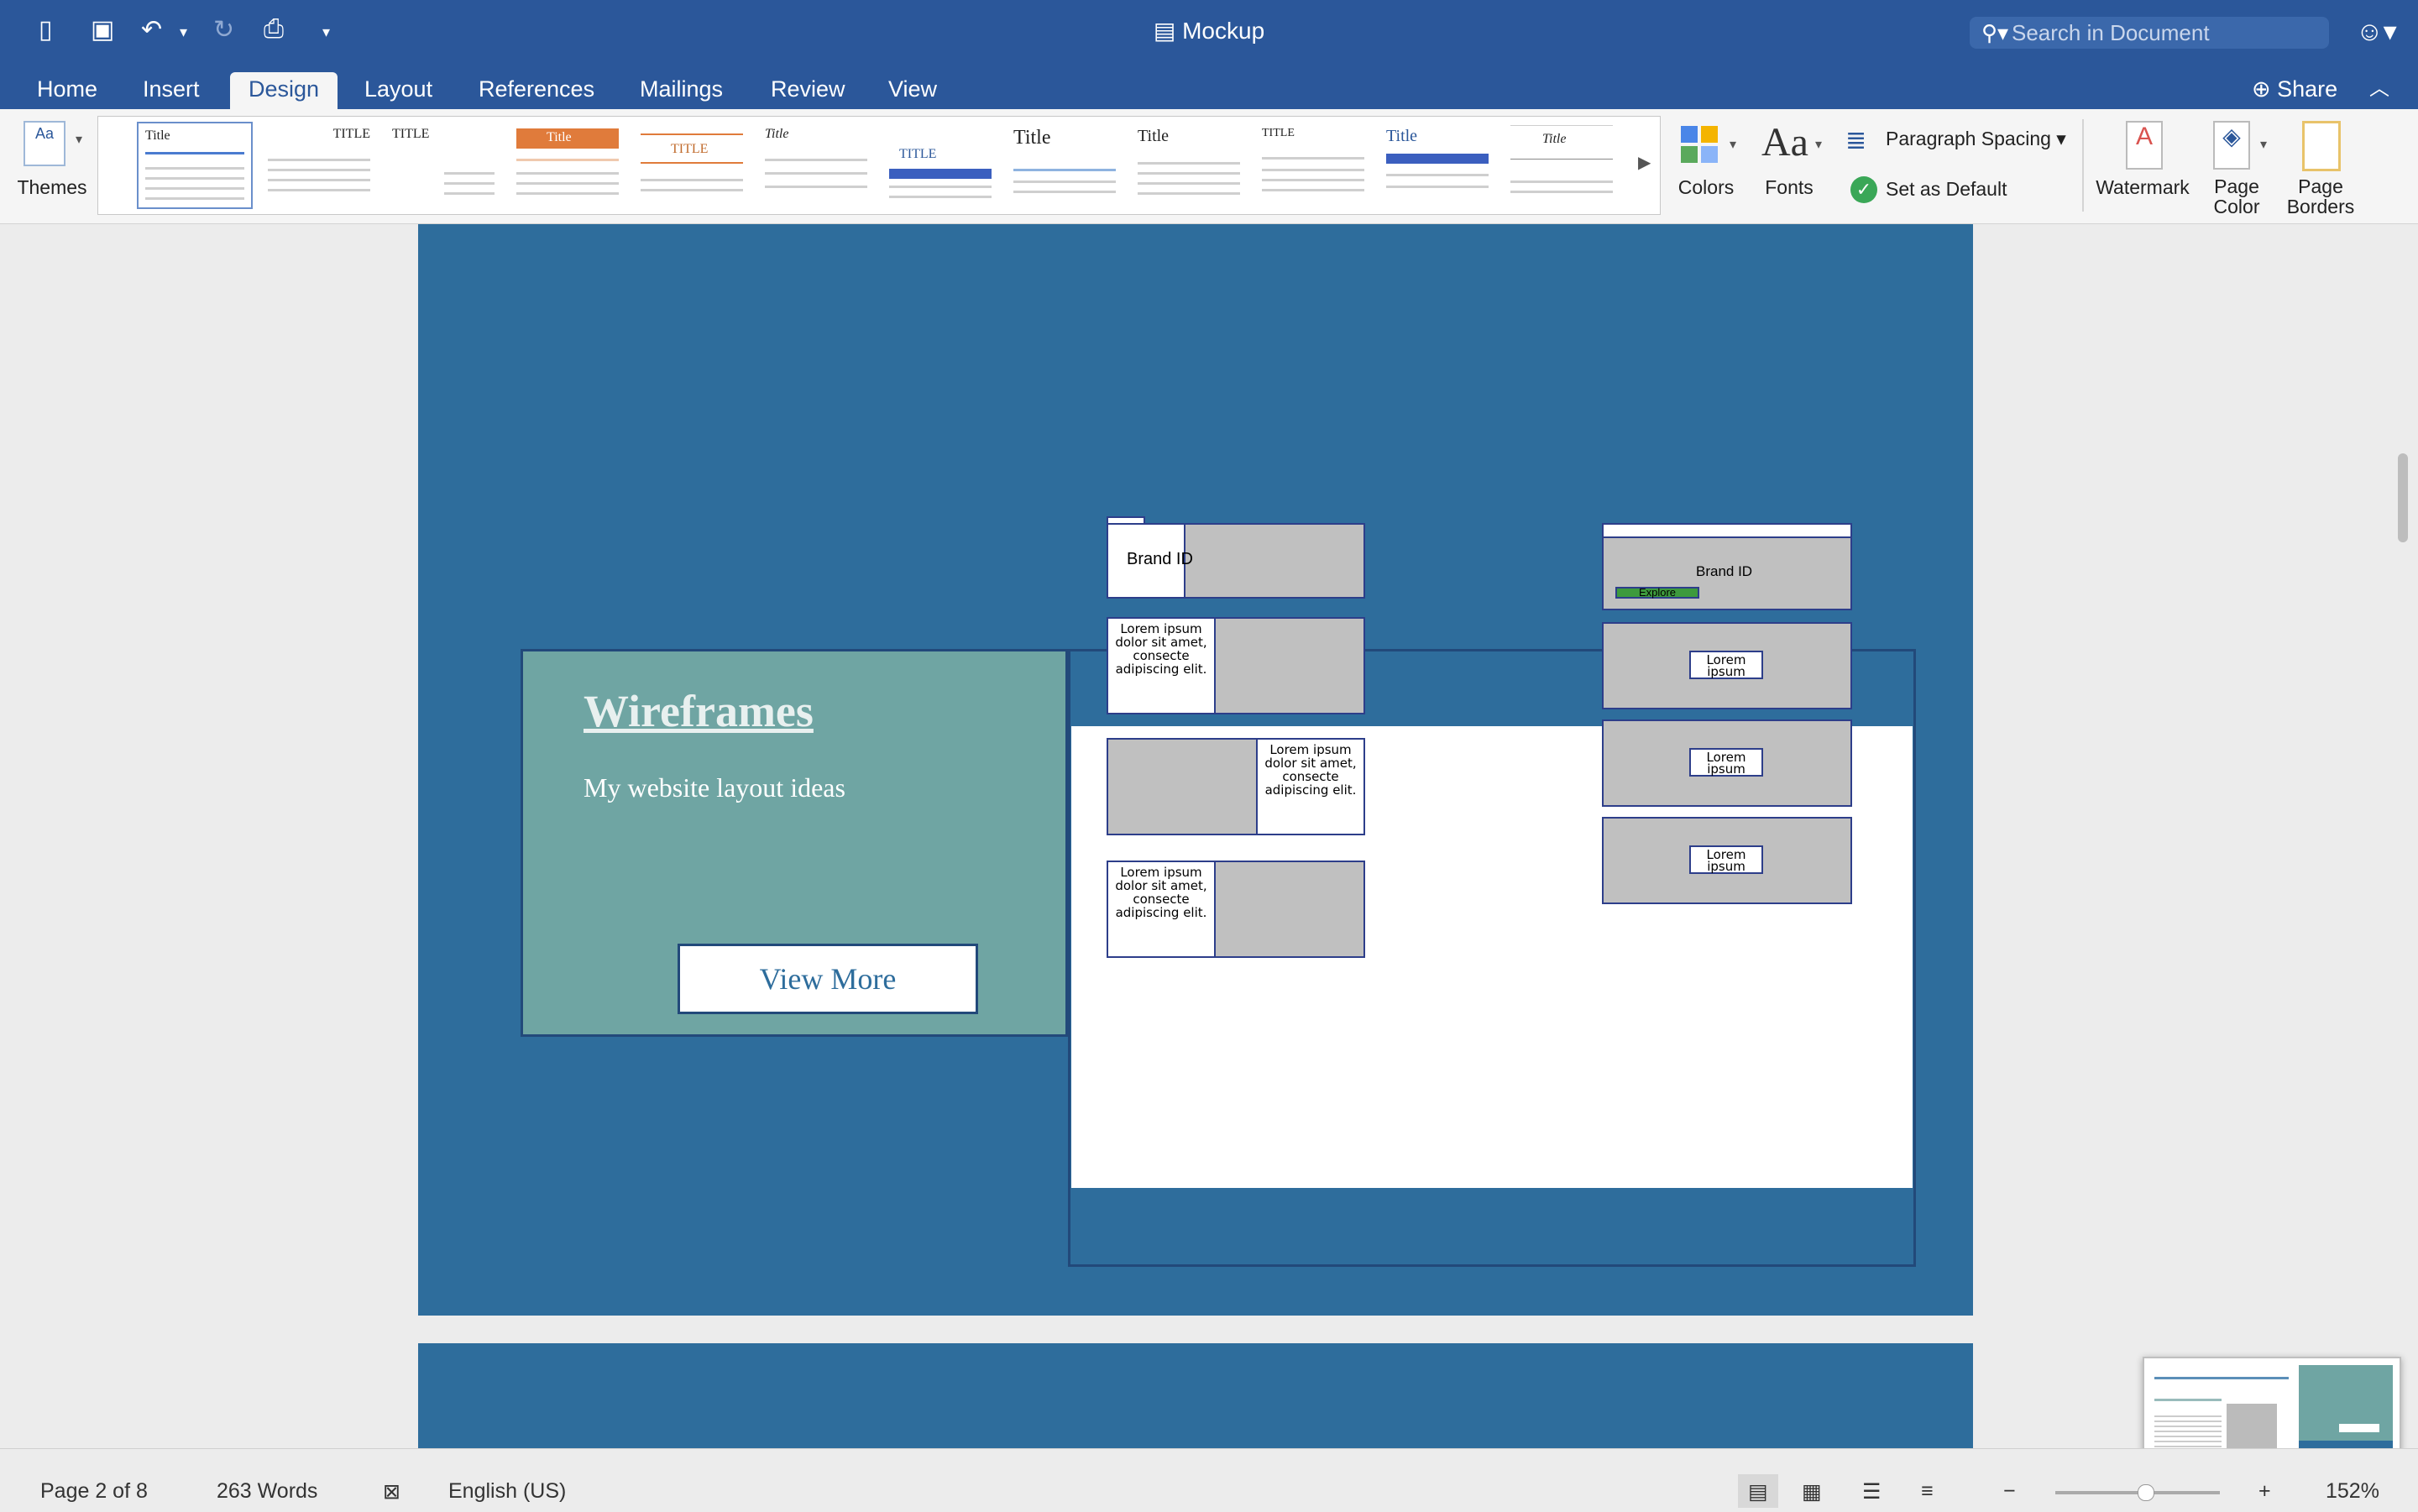  What do you see at coordinates (2321, 146) in the screenshot?
I see `page-borders-icon` at bounding box center [2321, 146].